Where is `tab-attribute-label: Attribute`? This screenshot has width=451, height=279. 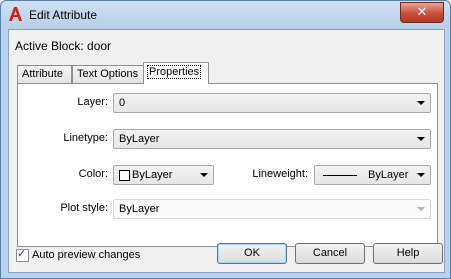
tab-attribute-label: Attribute is located at coordinates (42, 74).